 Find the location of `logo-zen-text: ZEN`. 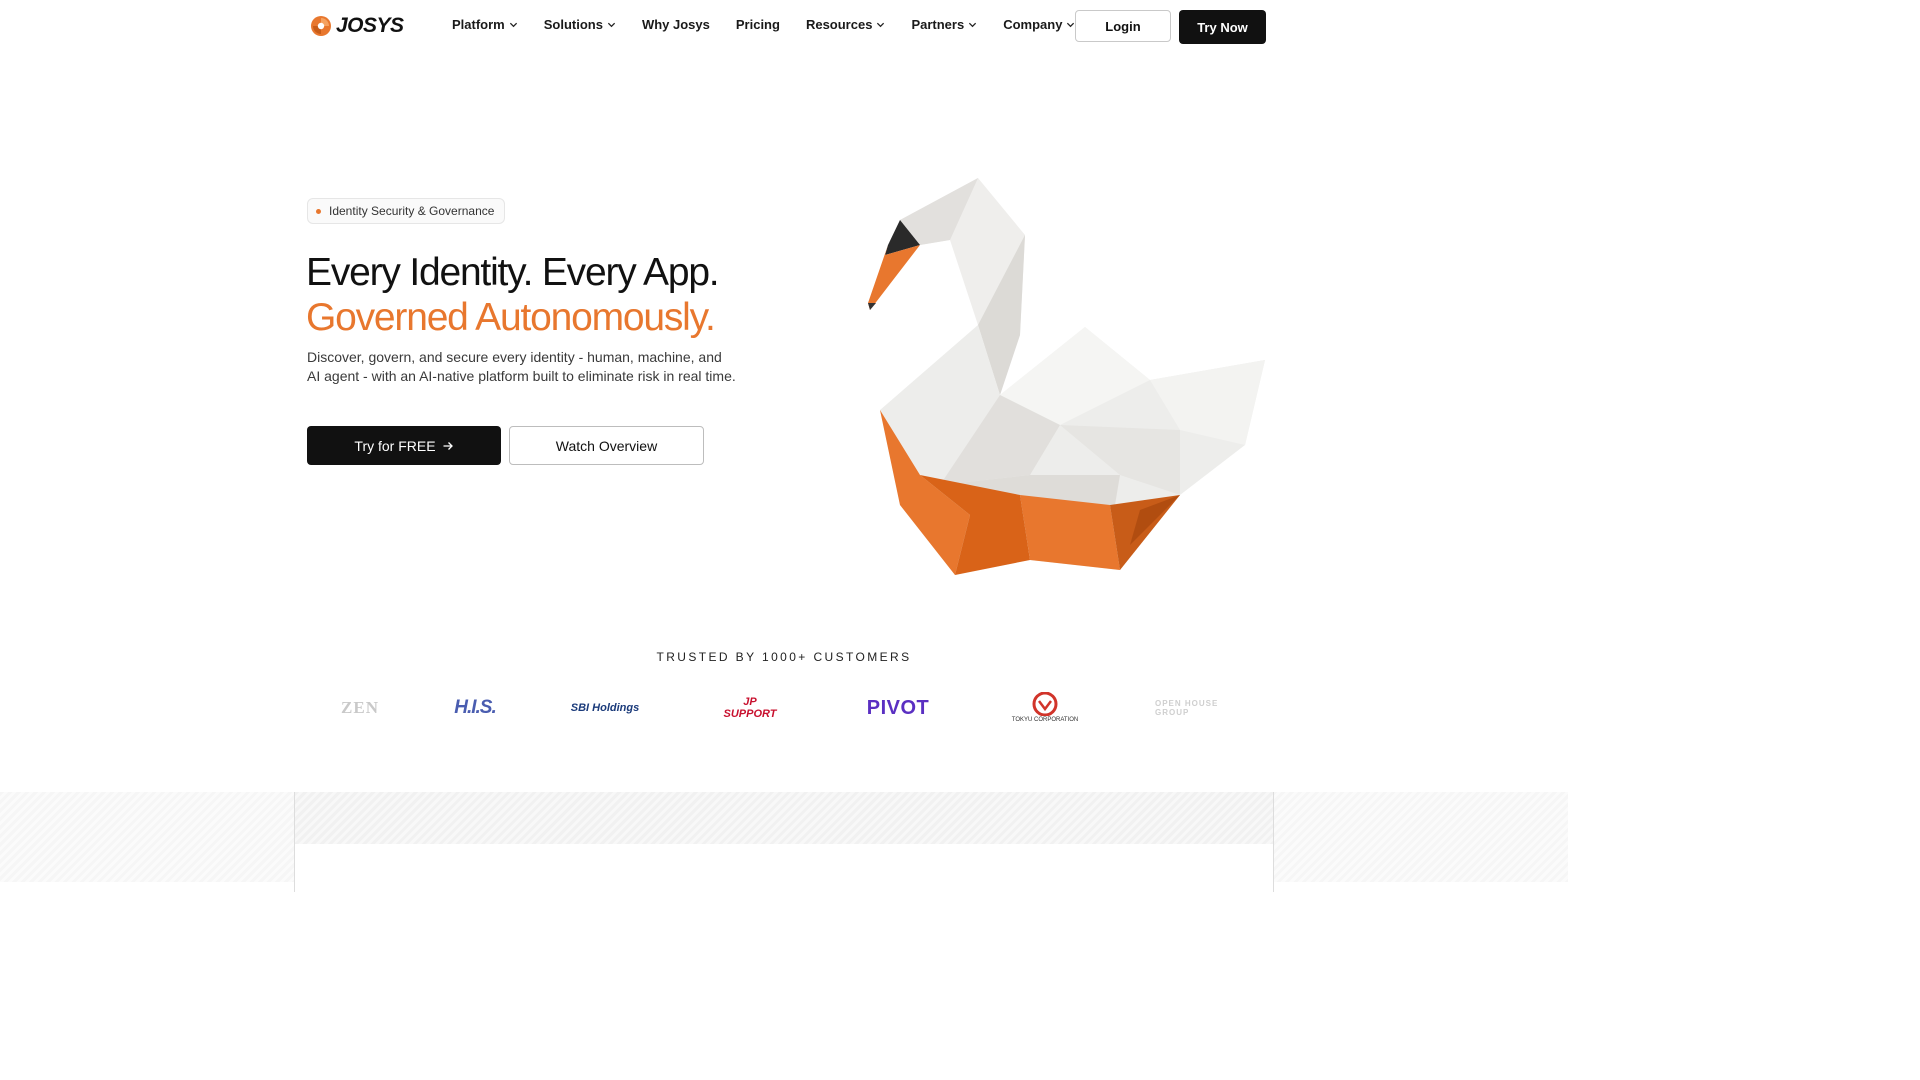

logo-zen-text: ZEN is located at coordinates (360, 707).